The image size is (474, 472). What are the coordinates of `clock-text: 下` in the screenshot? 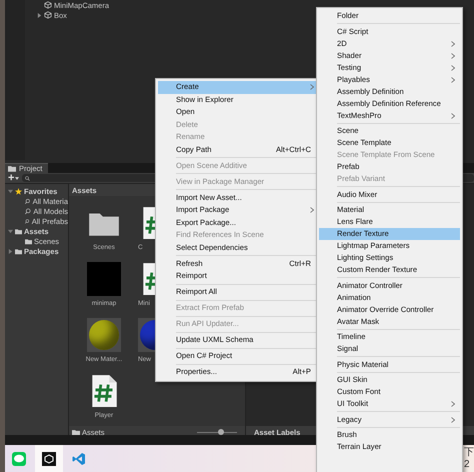 It's located at (469, 452).